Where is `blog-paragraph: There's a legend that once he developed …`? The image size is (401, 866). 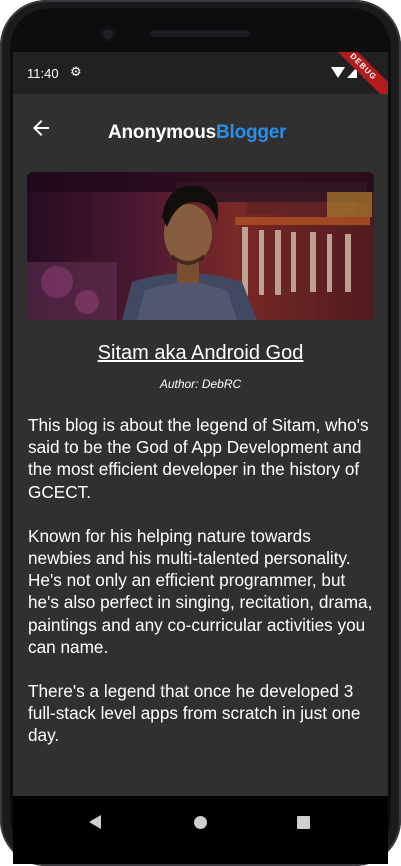 blog-paragraph: There's a legend that once he developed … is located at coordinates (194, 713).